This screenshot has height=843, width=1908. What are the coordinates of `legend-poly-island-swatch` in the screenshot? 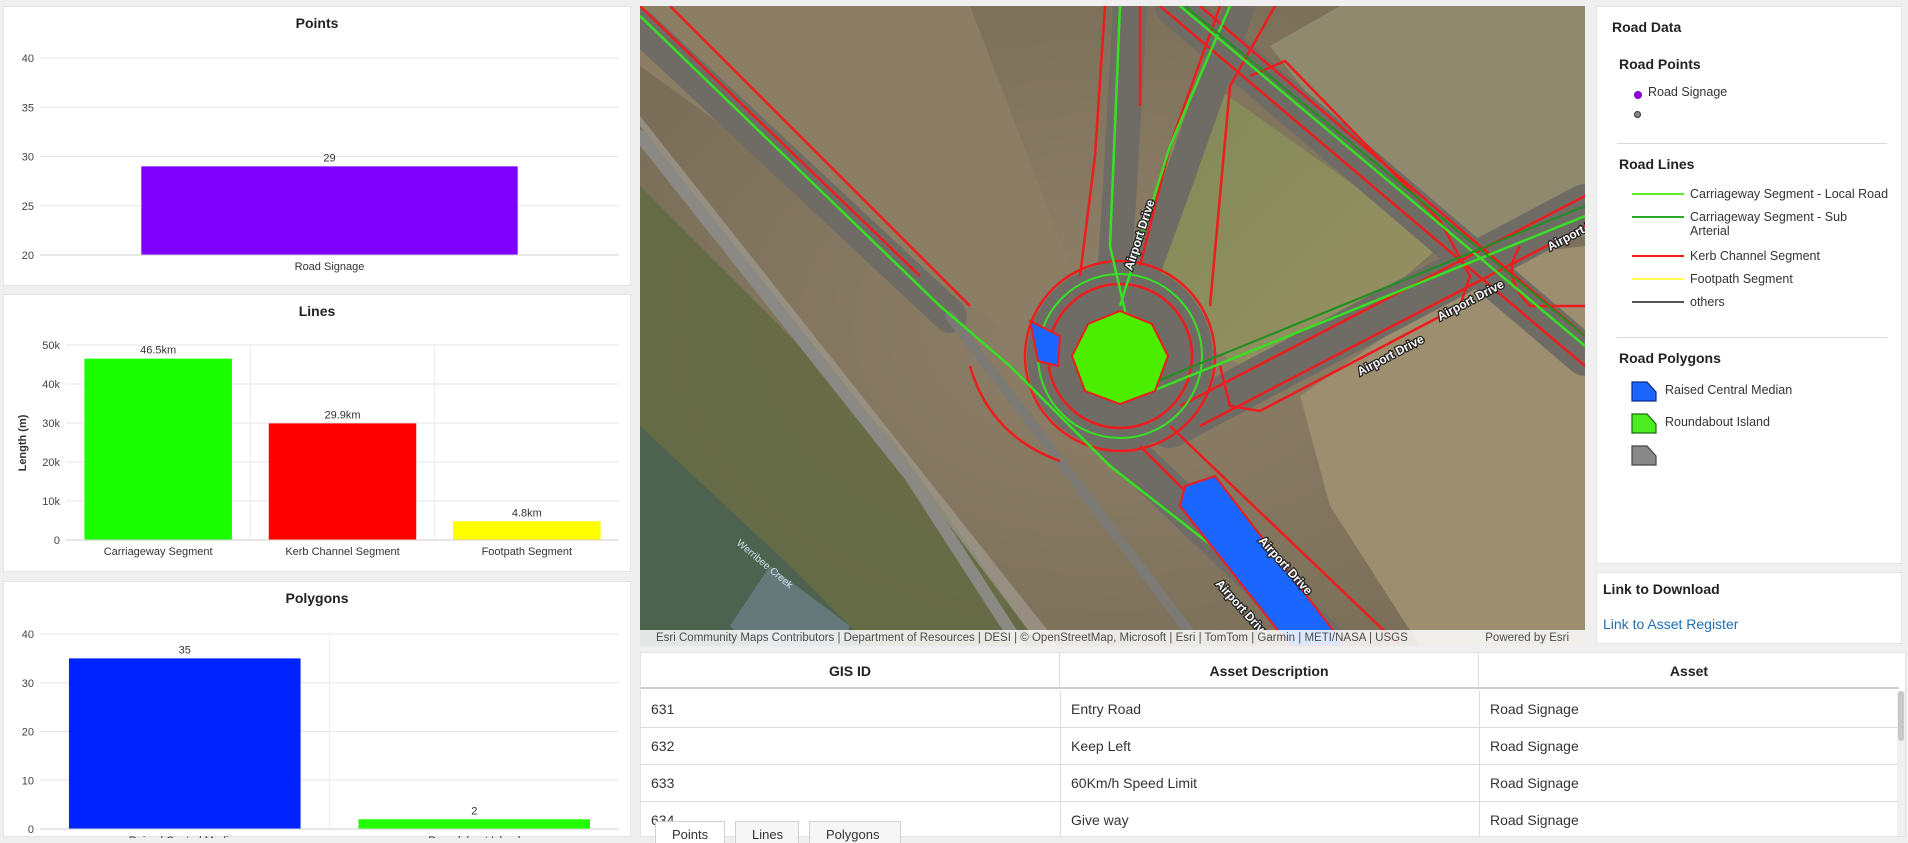 It's located at (1644, 423).